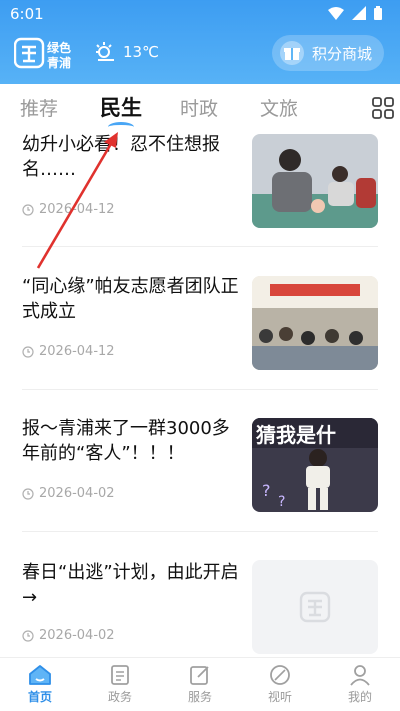  I want to click on news-title: 春日“出逃”计划，由此开启→, so click(130, 585).